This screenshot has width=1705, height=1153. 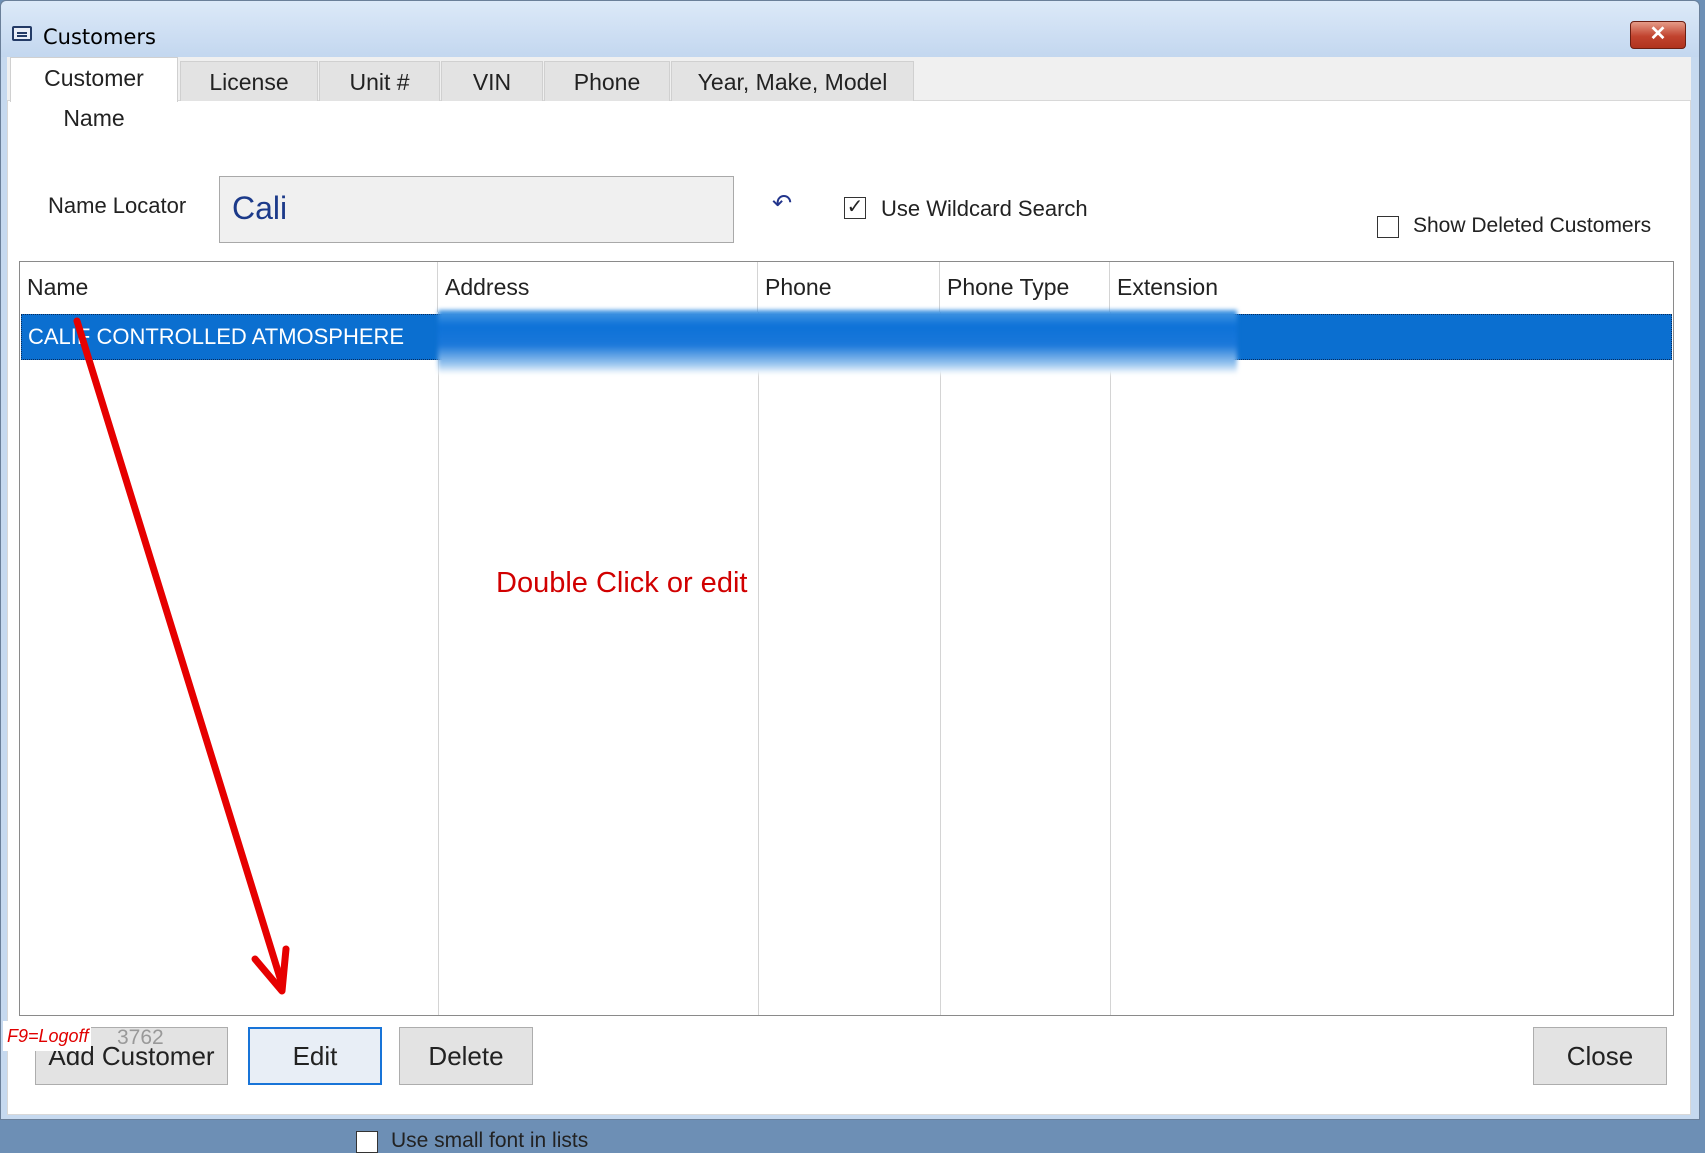 I want to click on name-locator-label: Name Locator, so click(x=117, y=205).